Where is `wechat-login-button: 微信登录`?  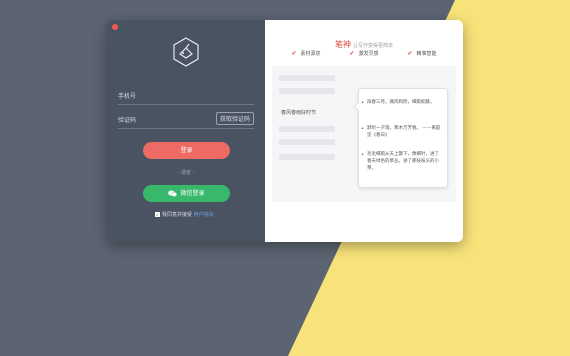 wechat-login-button: 微信登录 is located at coordinates (186, 193).